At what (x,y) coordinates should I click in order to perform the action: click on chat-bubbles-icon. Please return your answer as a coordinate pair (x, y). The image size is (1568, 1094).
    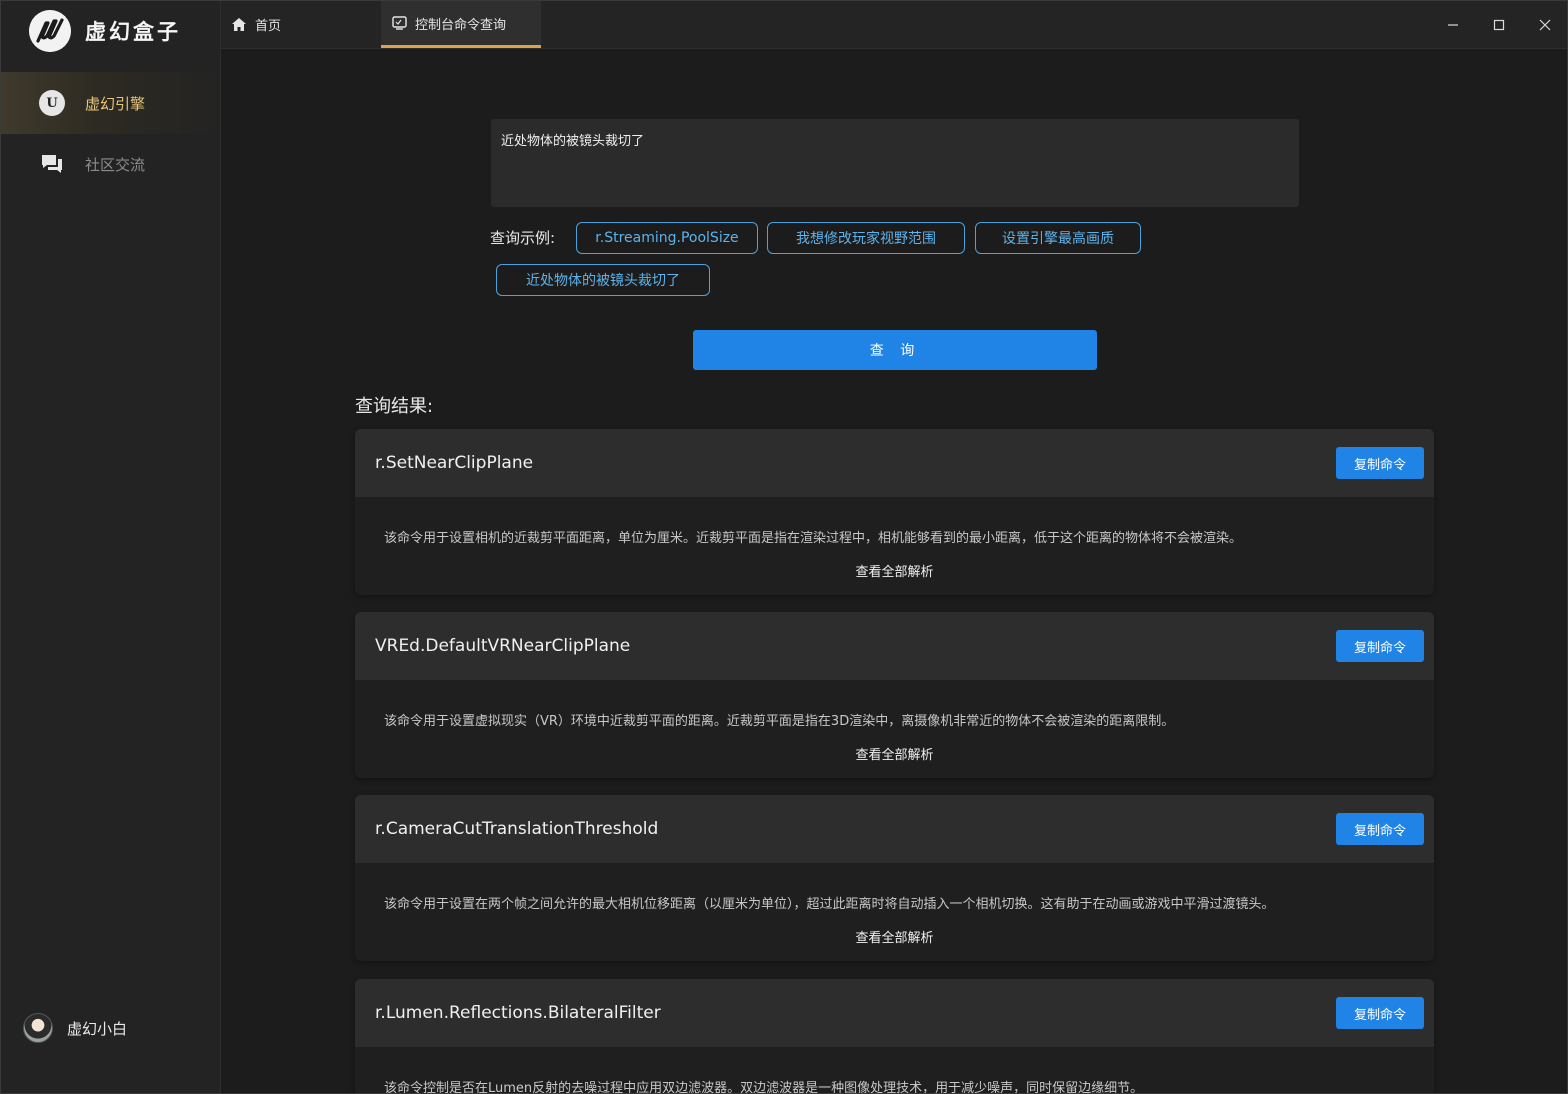
    Looking at the image, I should click on (52, 164).